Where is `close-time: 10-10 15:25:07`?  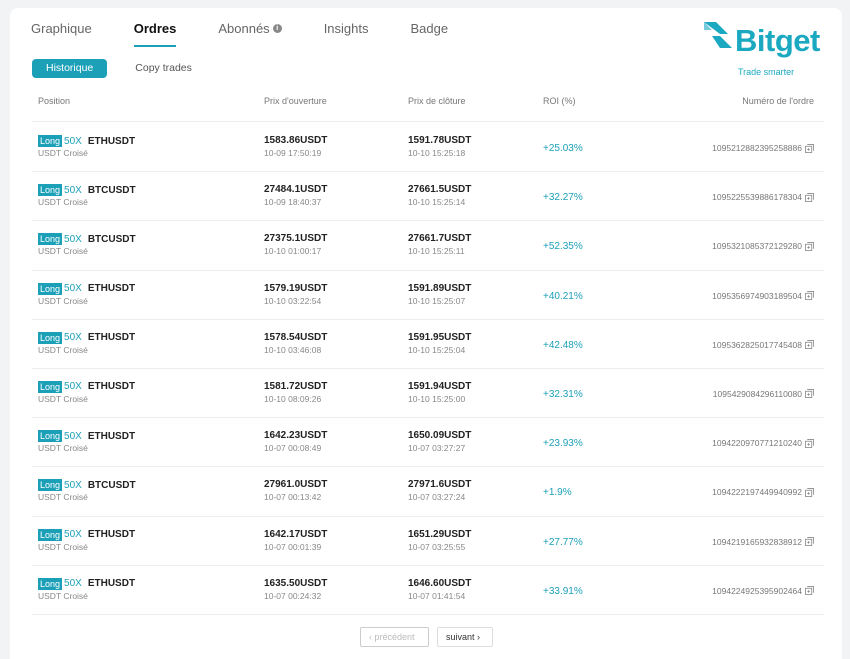 close-time: 10-10 15:25:07 is located at coordinates (437, 300).